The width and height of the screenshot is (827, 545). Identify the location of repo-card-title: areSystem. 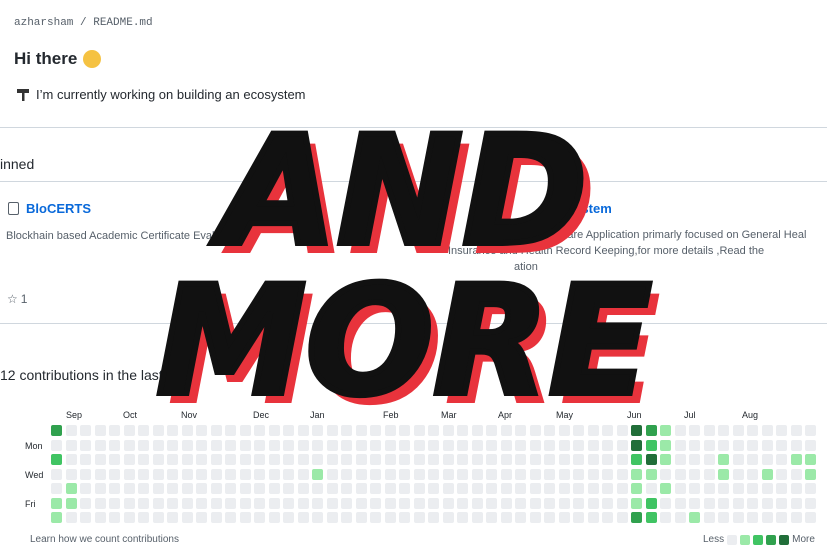
(579, 208).